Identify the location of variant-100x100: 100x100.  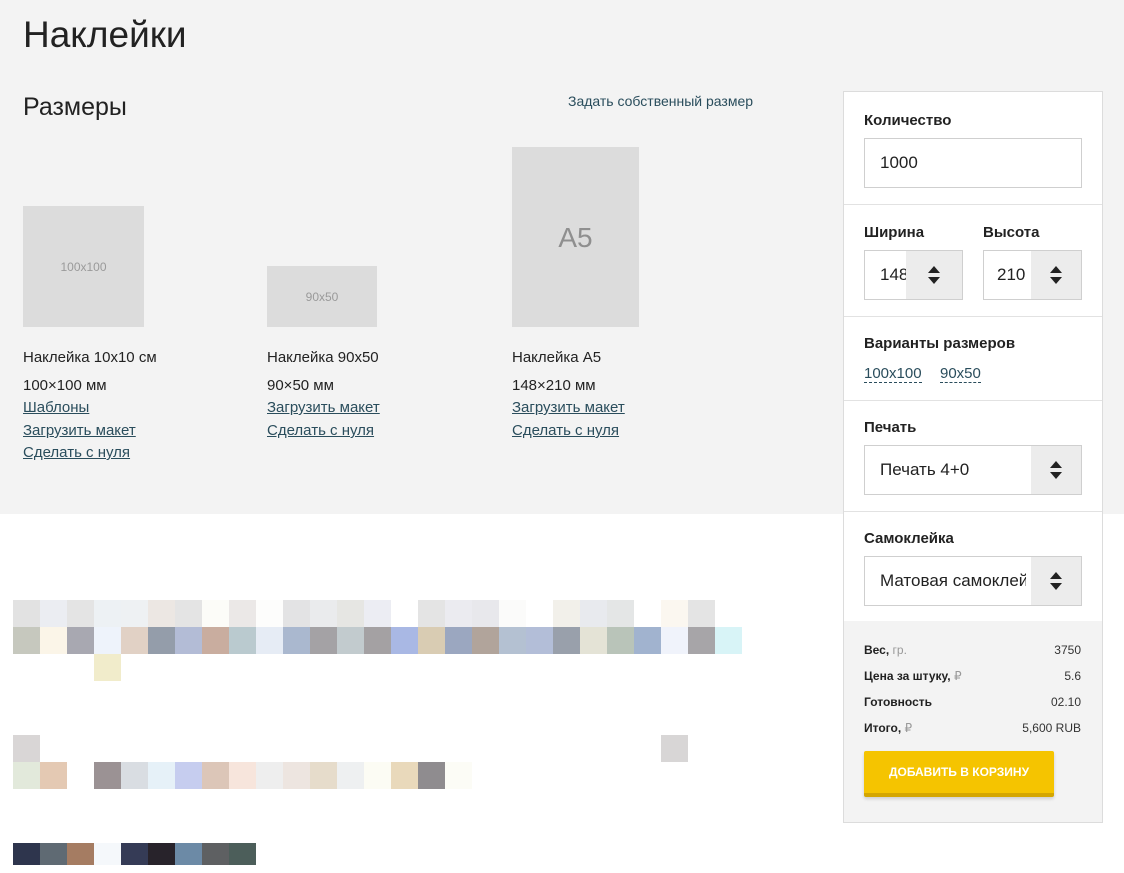
(893, 374).